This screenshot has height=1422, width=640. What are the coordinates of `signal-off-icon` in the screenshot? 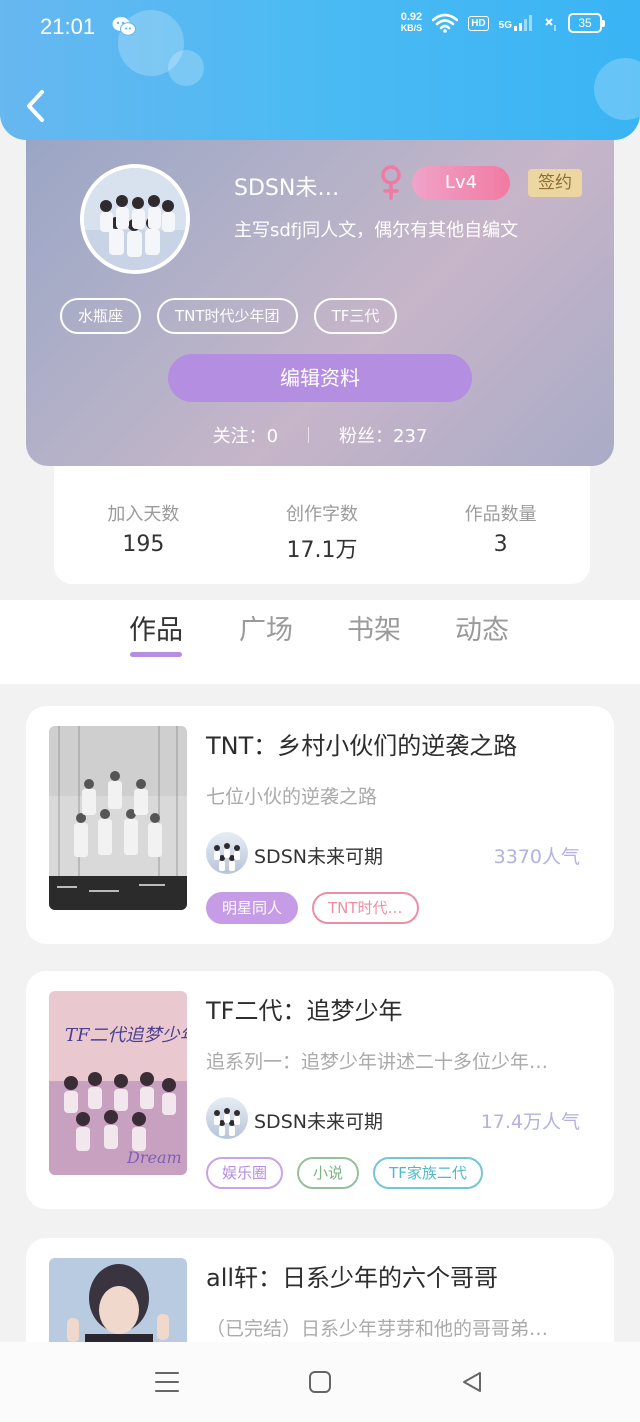 It's located at (550, 24).